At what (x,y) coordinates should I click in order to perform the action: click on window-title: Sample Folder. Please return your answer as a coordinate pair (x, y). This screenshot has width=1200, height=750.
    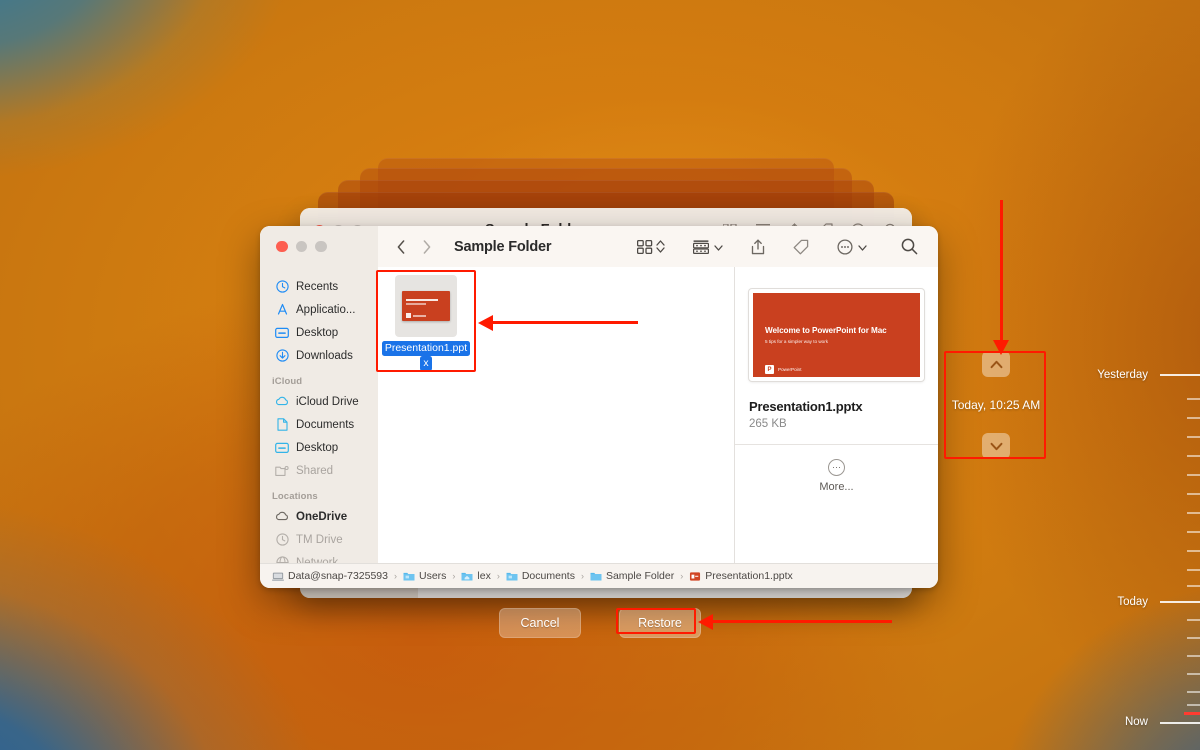
    Looking at the image, I should click on (503, 246).